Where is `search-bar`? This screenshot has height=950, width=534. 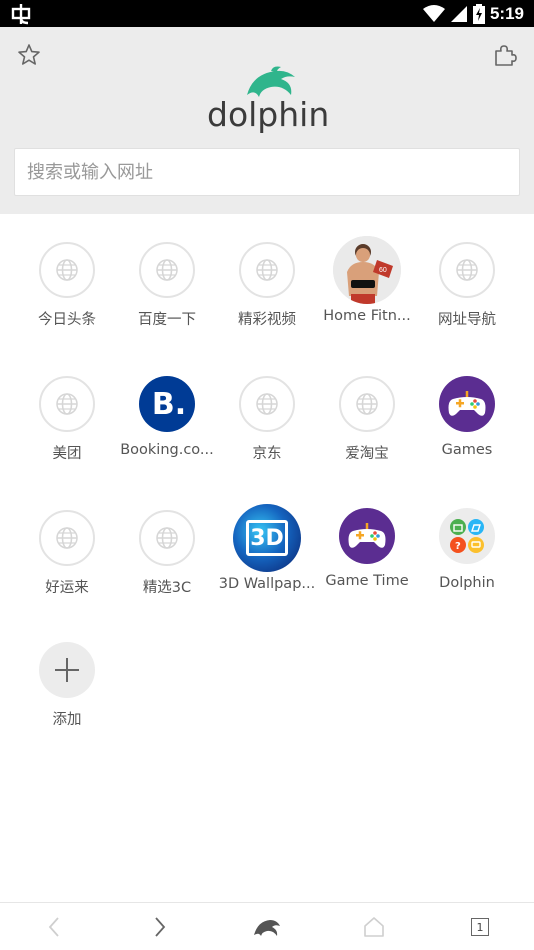 search-bar is located at coordinates (267, 172).